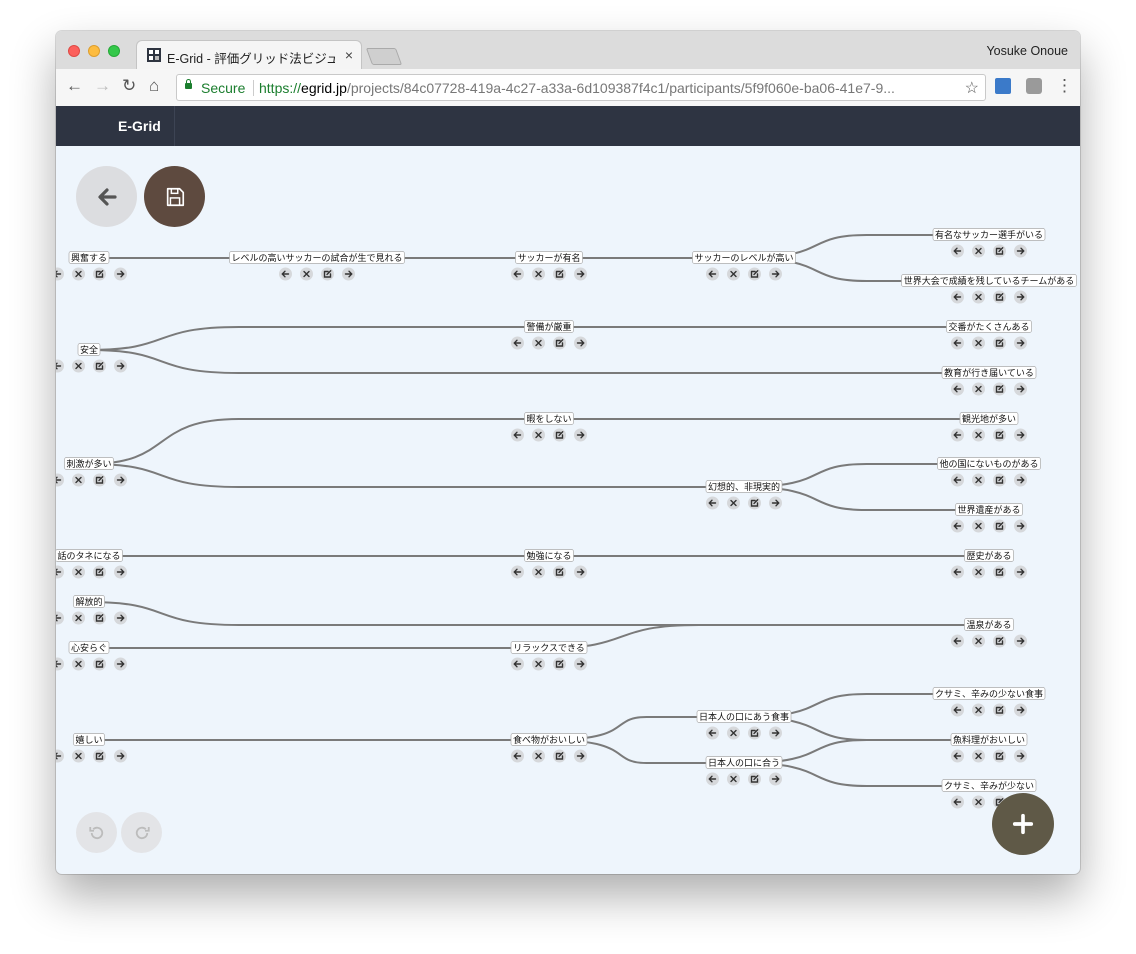 The height and width of the screenshot is (954, 1136). Describe the element at coordinates (129, 86) in the screenshot. I see `reload-icon: ↻` at that location.